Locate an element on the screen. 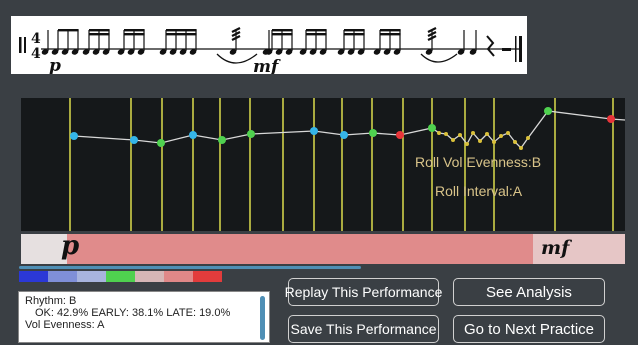 This screenshot has width=638, height=345. color-legend is located at coordinates (120, 276).